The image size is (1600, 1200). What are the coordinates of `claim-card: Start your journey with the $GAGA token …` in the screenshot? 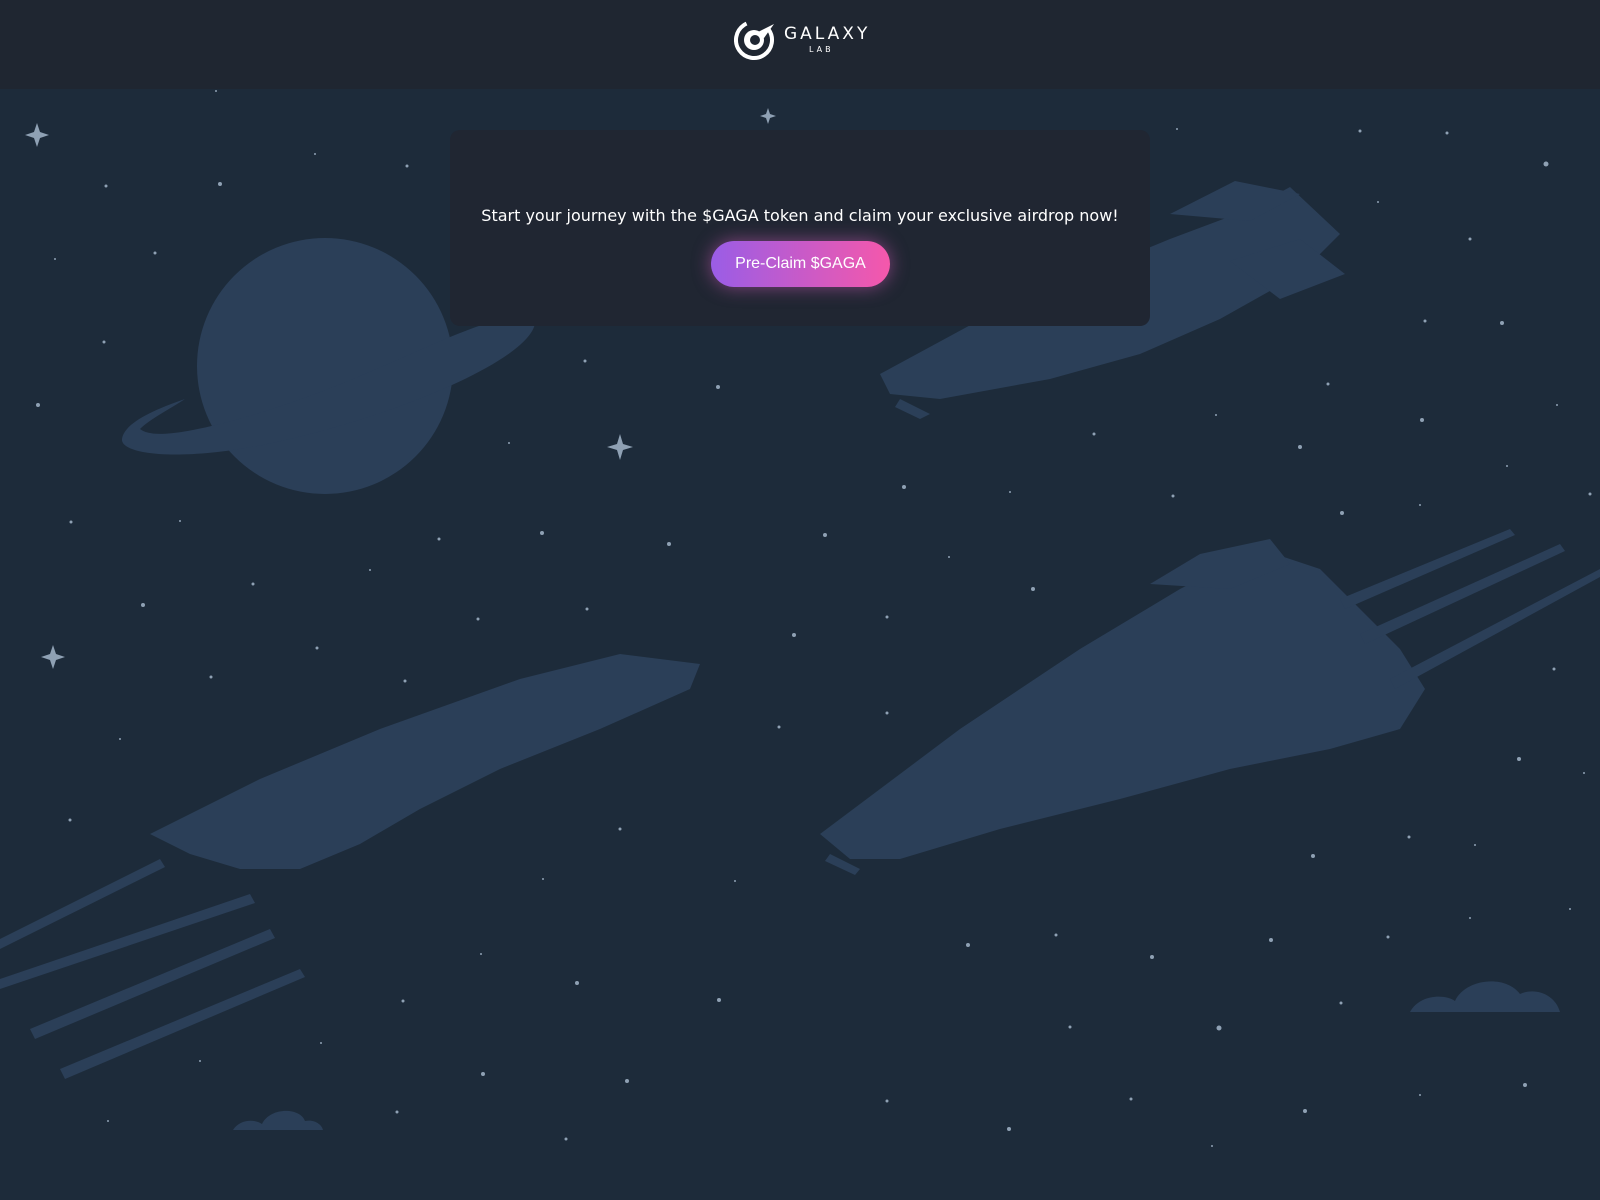 It's located at (800, 228).